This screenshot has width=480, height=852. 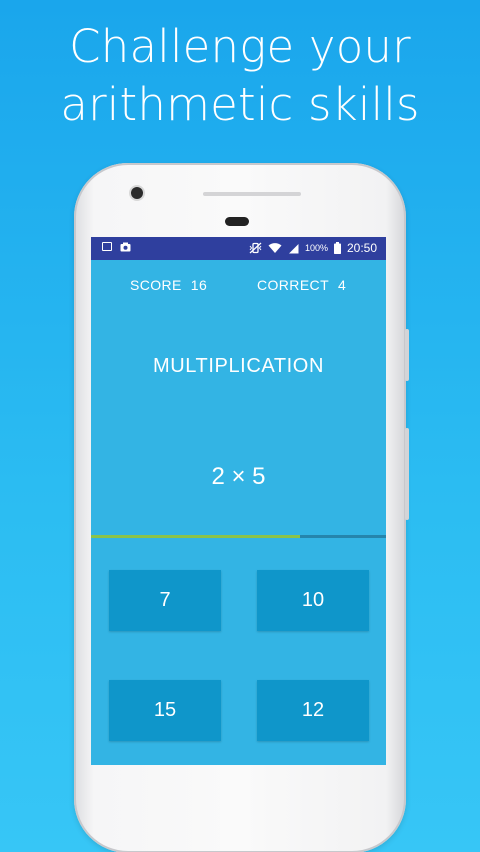 What do you see at coordinates (240, 76) in the screenshot?
I see `promo-headline: Challenge your arithmetic skills` at bounding box center [240, 76].